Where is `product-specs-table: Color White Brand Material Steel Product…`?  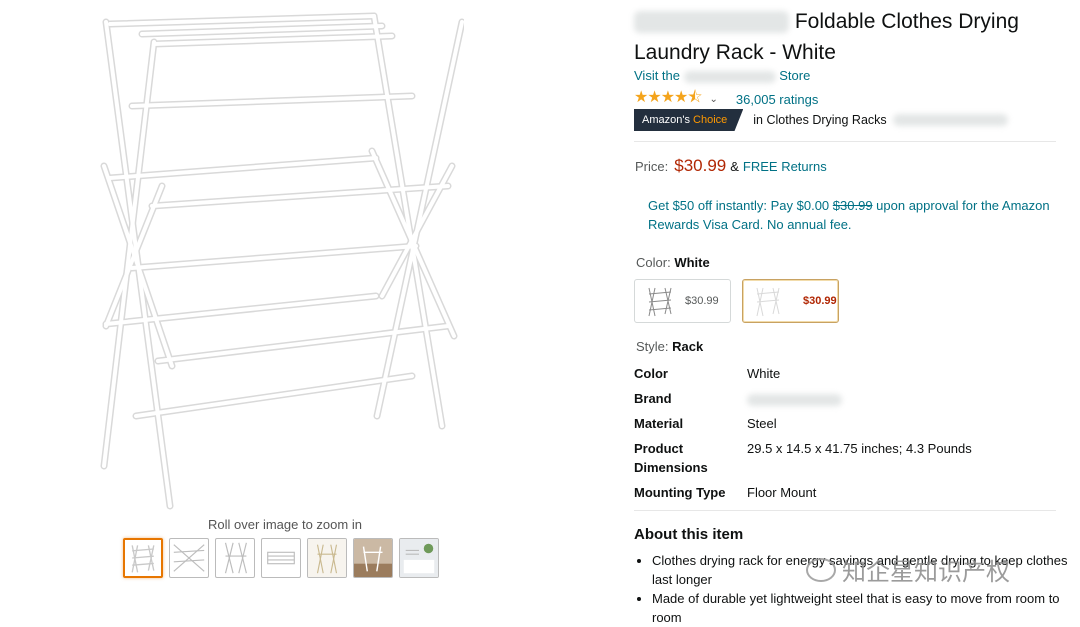
product-specs-table: Color White Brand Material Steel Product… is located at coordinates (844, 436).